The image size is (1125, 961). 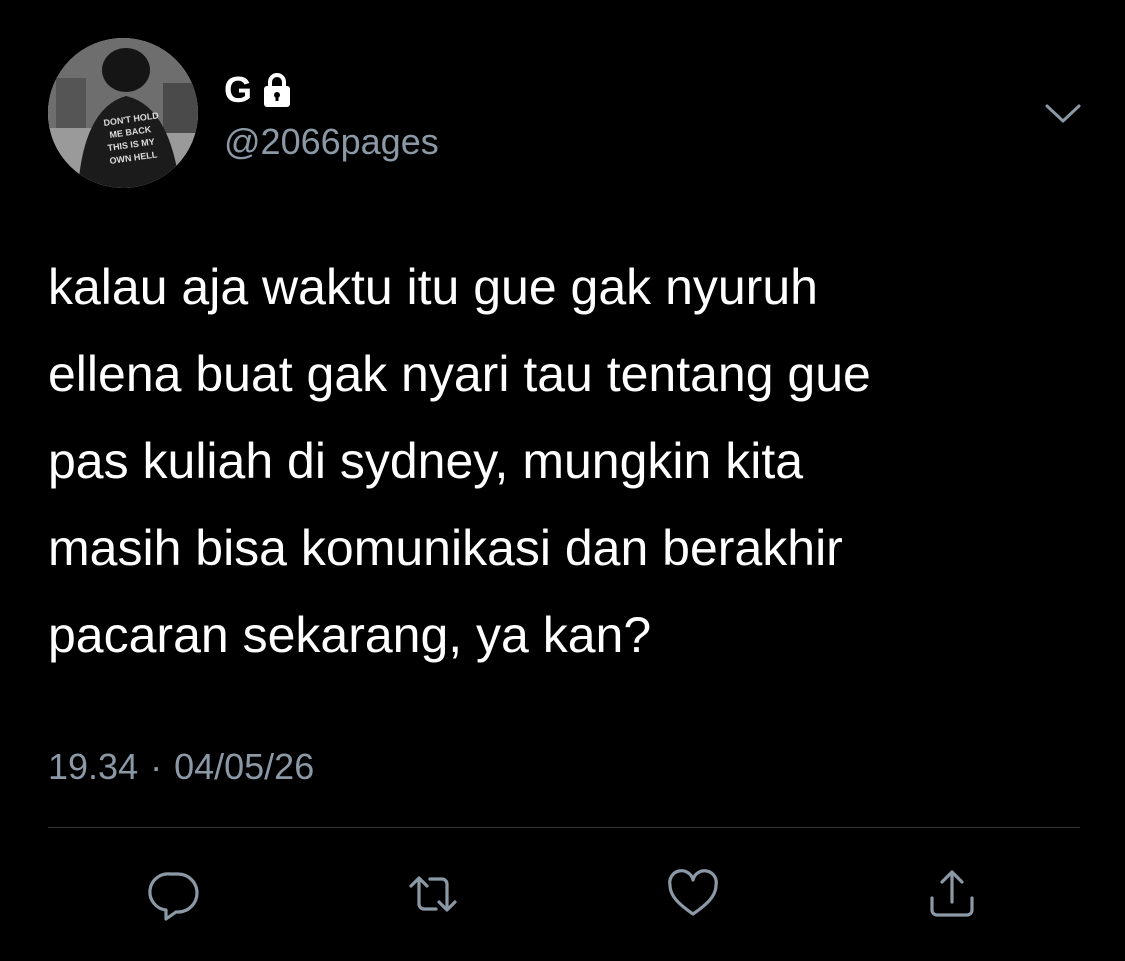 I want to click on share-icon, so click(x=952, y=893).